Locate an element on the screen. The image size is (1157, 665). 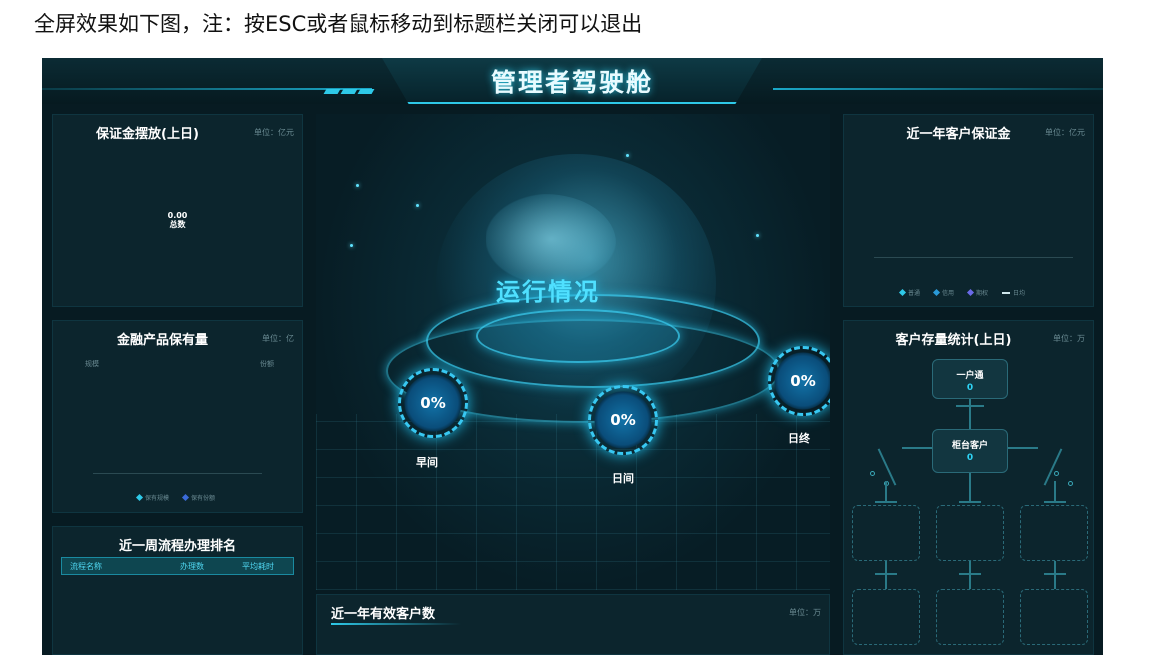
header-stripes is located at coordinates (349, 91).